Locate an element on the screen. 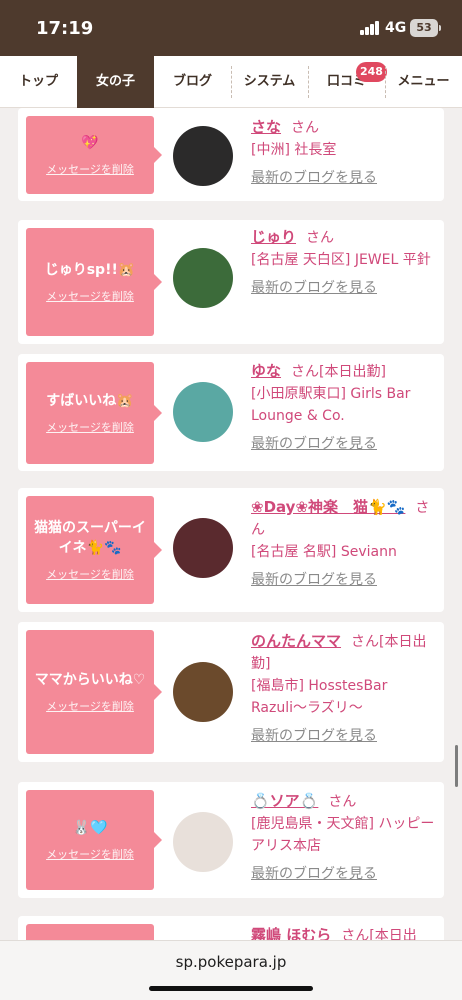 Image resolution: width=462 pixels, height=1000 pixels. honorific: さん[本日出 is located at coordinates (379, 934).